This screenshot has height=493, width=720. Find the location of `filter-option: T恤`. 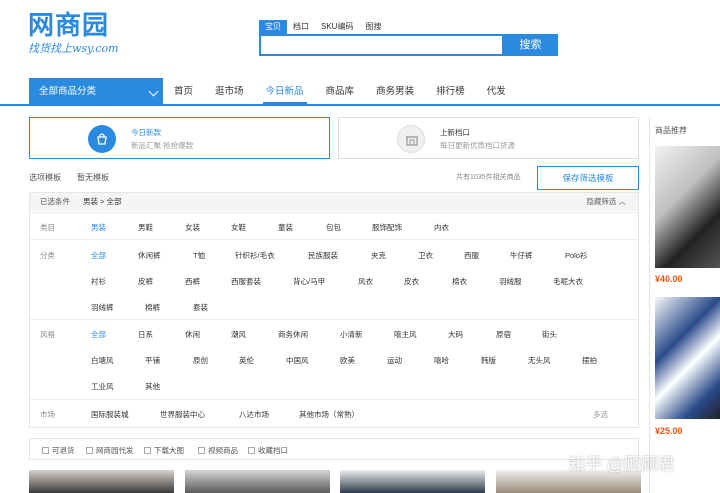

filter-option: T恤 is located at coordinates (199, 255).